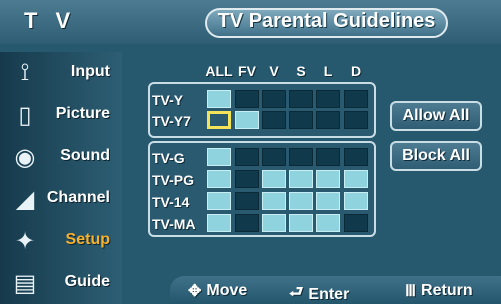  I want to click on lock-cell-tv-g-fv, so click(247, 157).